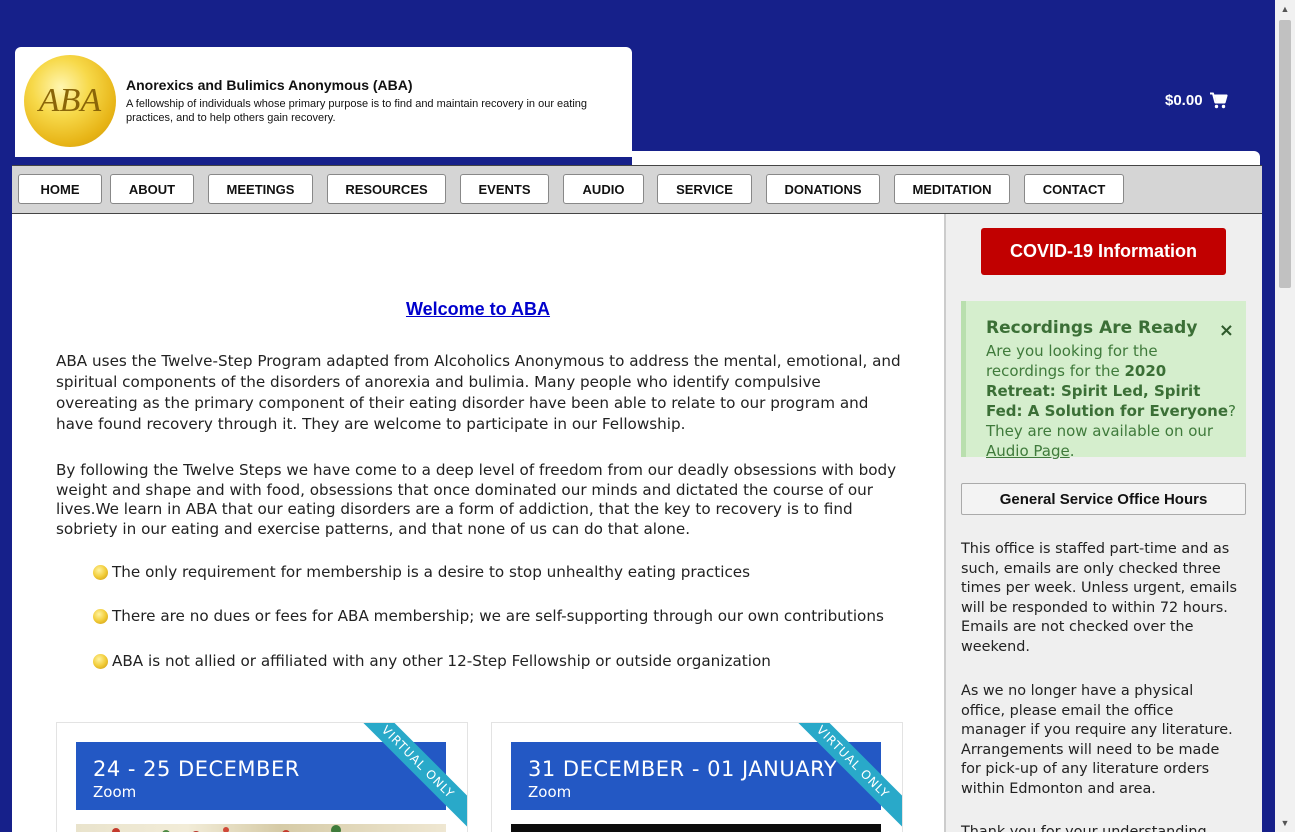  Describe the element at coordinates (386, 189) in the screenshot. I see `nav-resources: RESOURCES` at that location.